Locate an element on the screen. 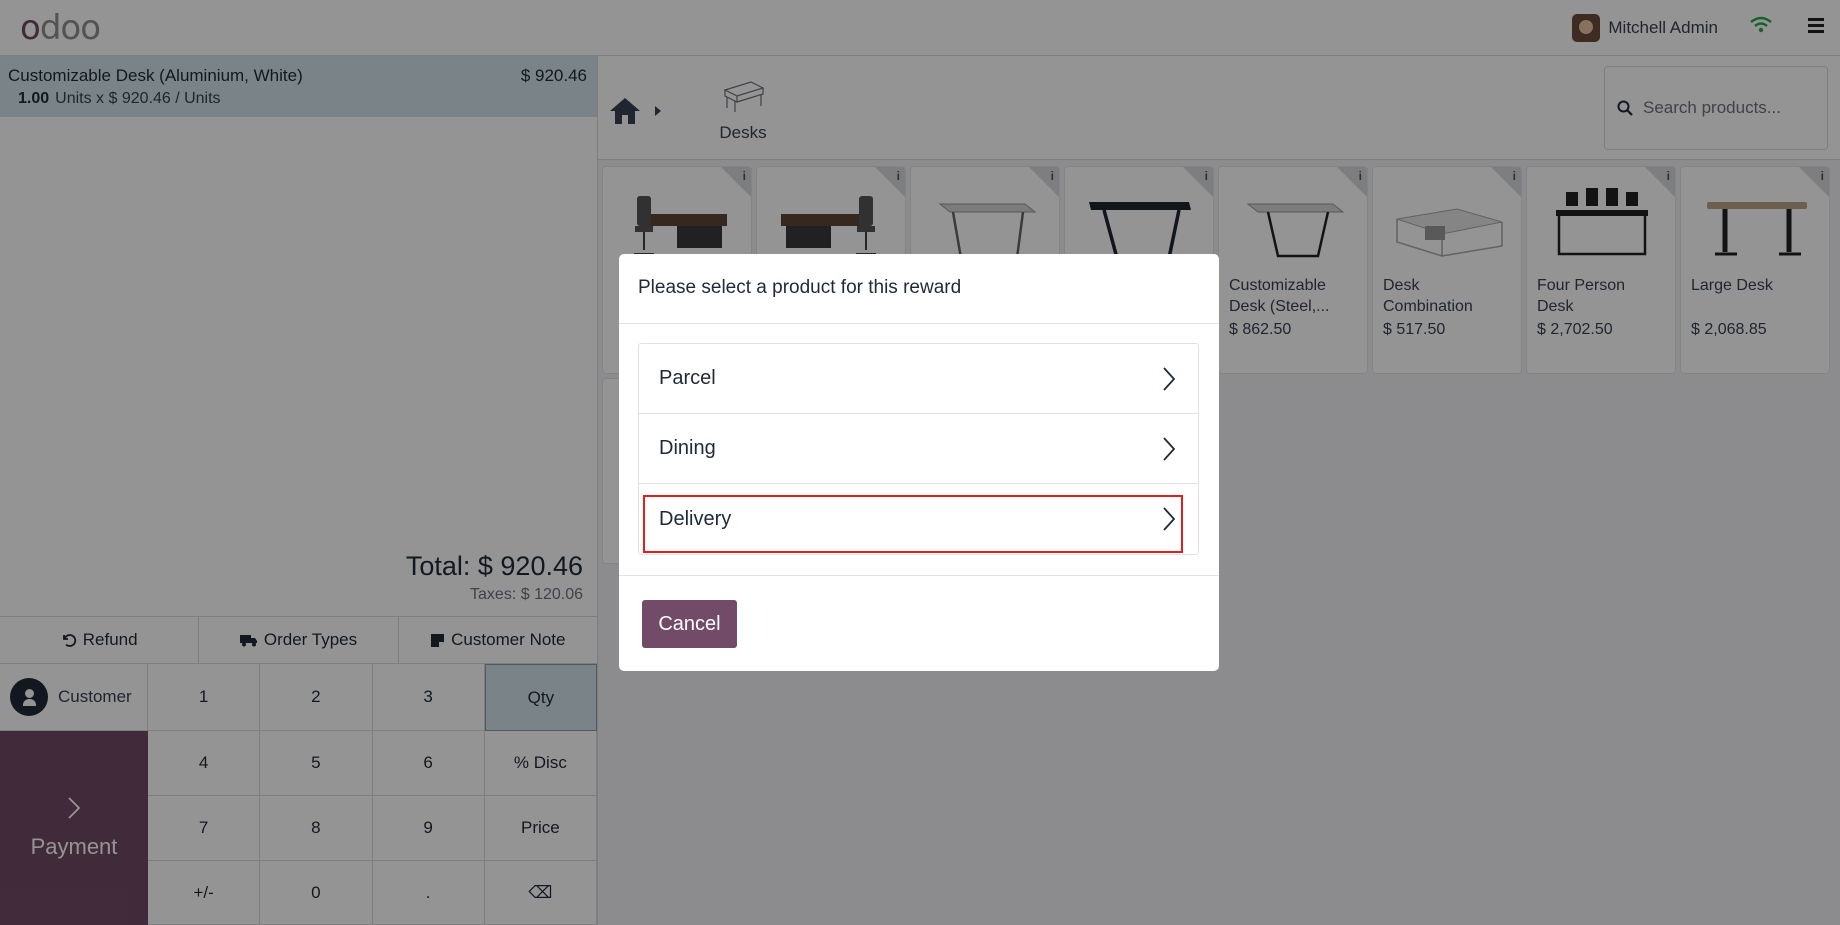 This screenshot has height=925, width=1840. reward-product-list: Parcel Dining Delivery is located at coordinates (918, 449).